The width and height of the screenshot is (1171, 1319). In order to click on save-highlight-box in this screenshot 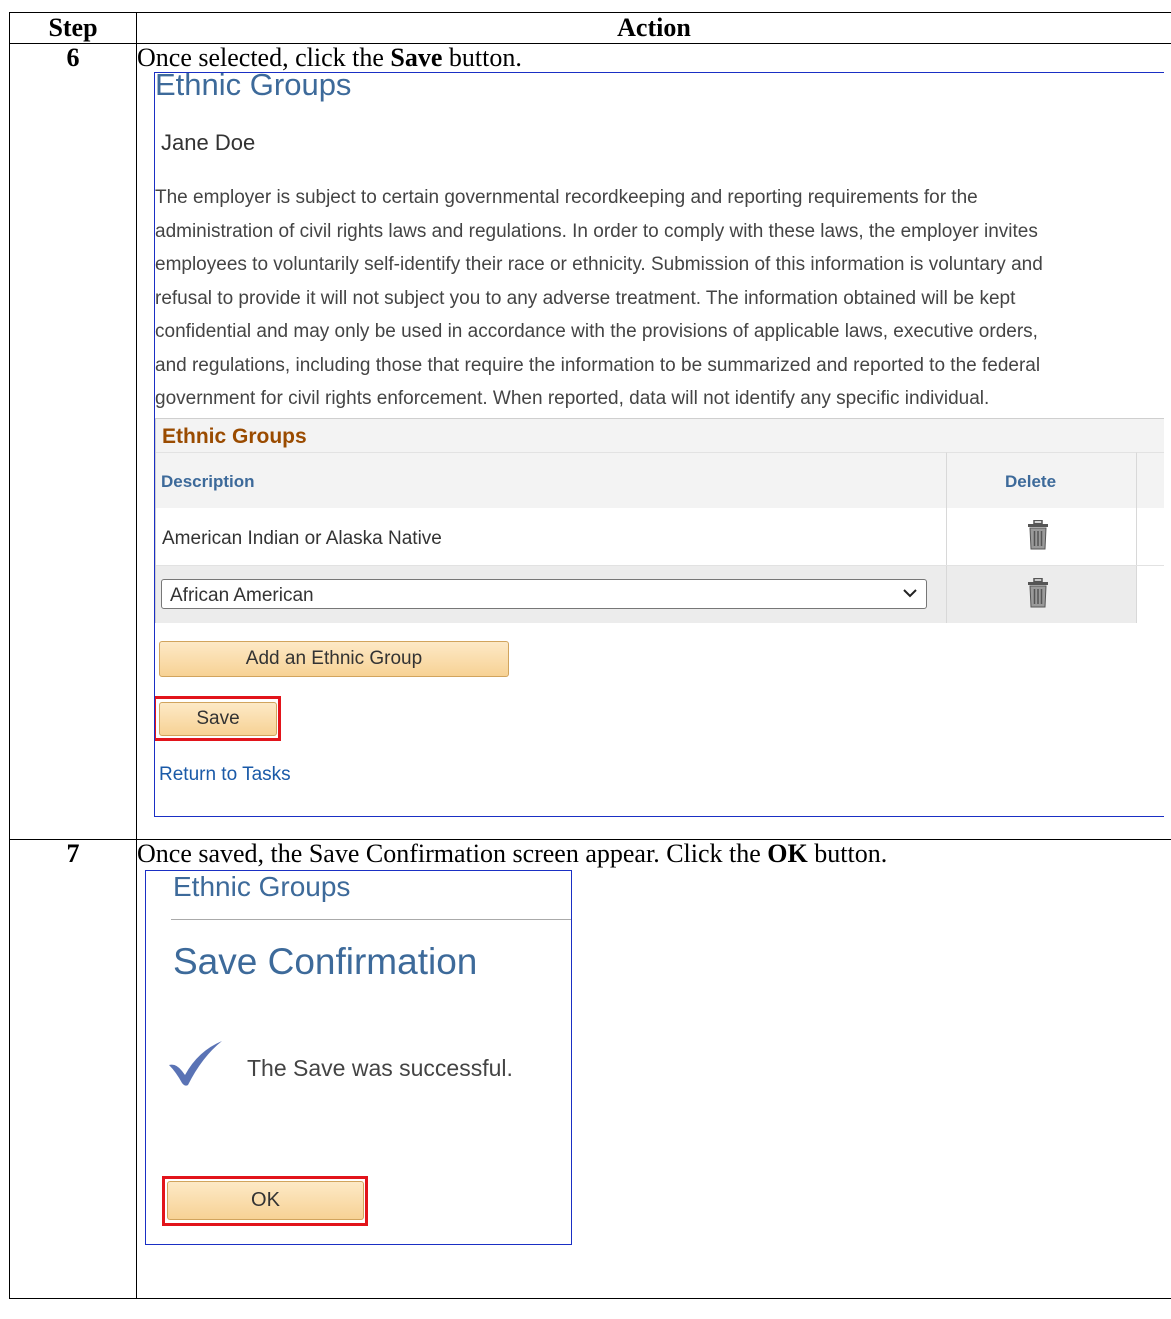, I will do `click(218, 718)`.